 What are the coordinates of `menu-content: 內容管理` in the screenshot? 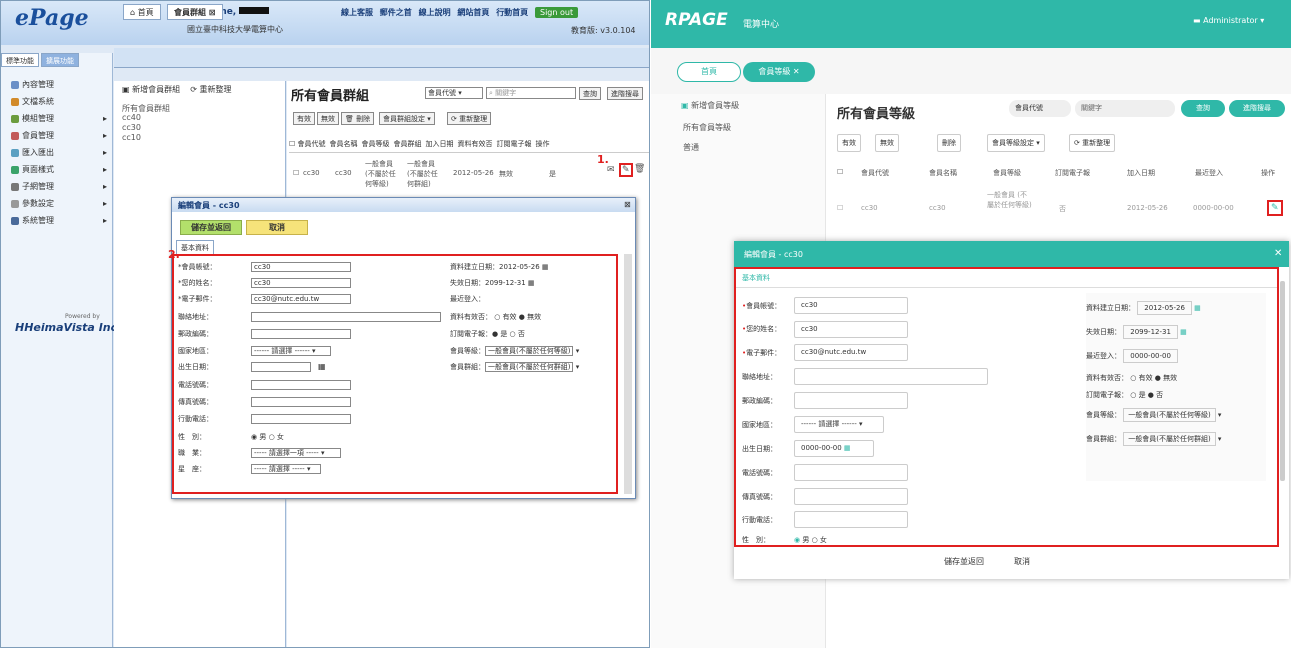 It's located at (61, 84).